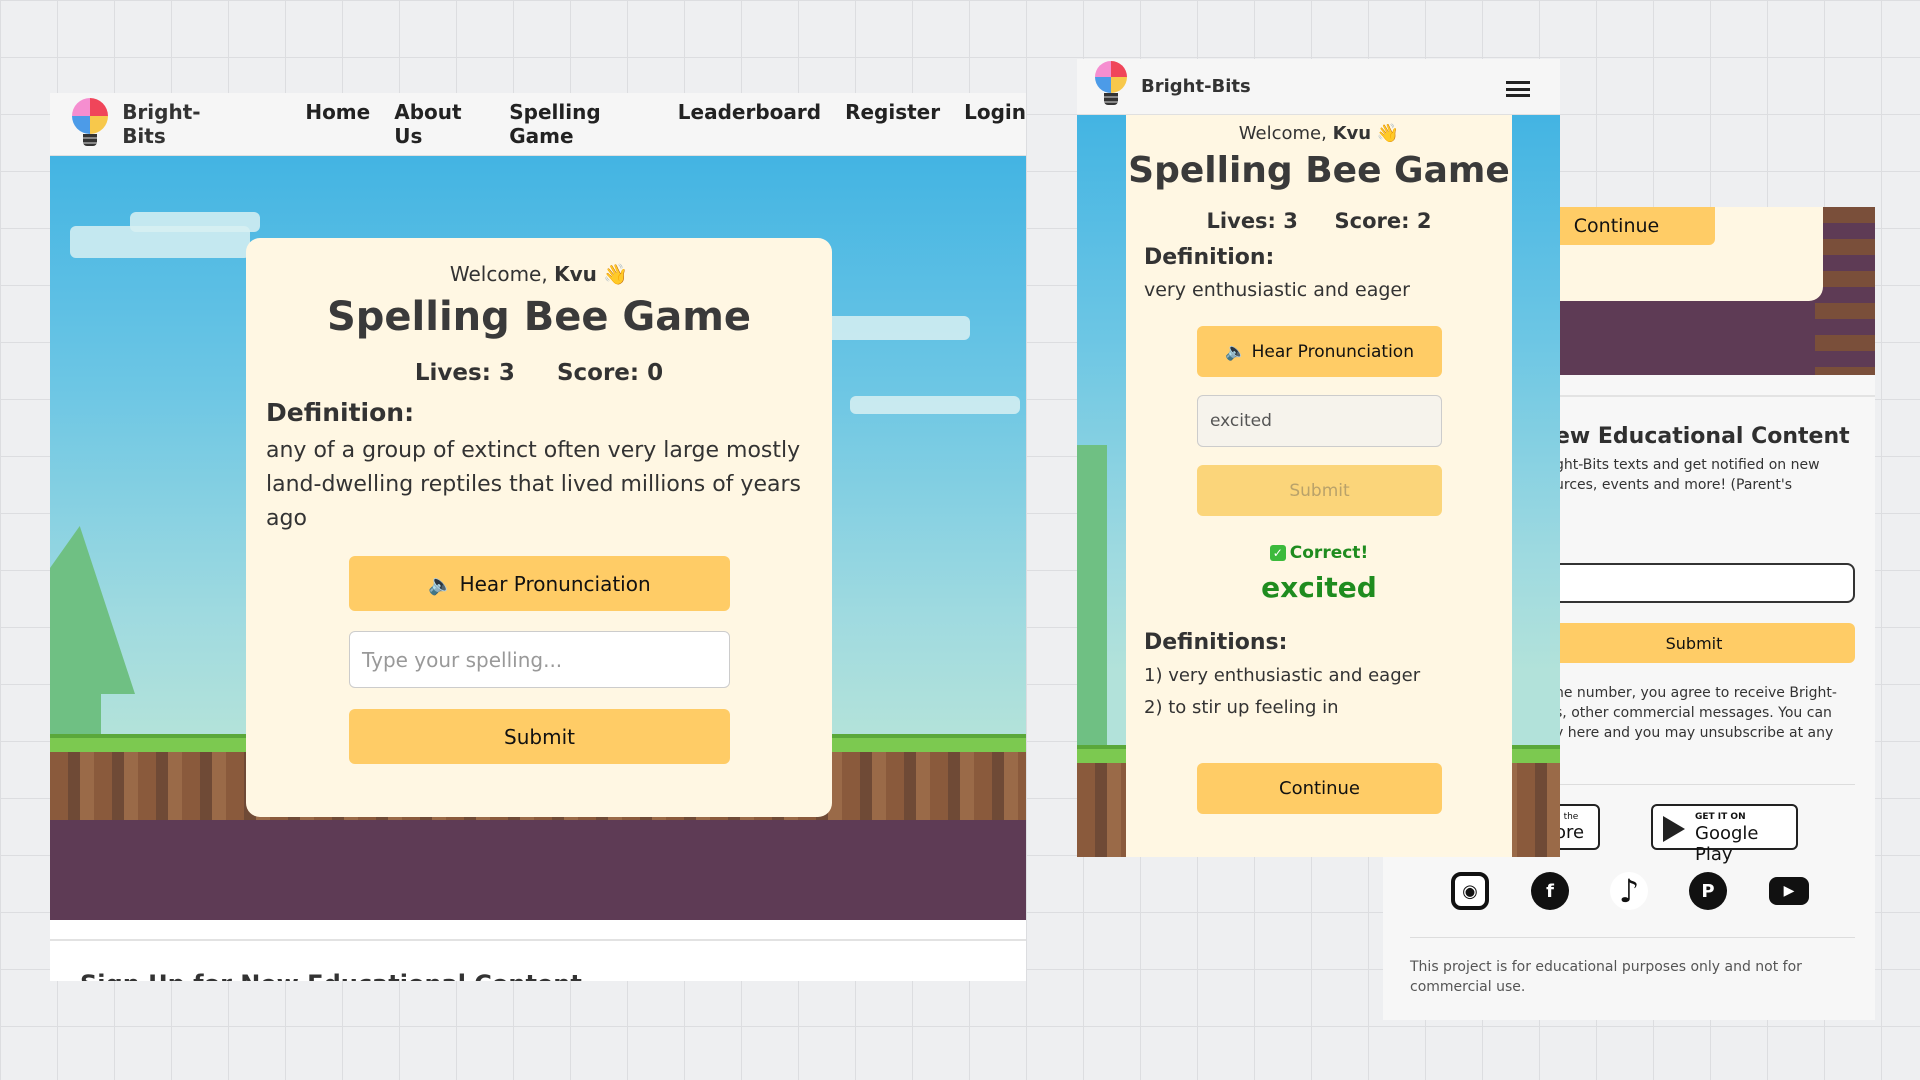 This screenshot has width=1920, height=1080. What do you see at coordinates (1196, 86) in the screenshot?
I see `brand-name-mobile: Bright-Bits` at bounding box center [1196, 86].